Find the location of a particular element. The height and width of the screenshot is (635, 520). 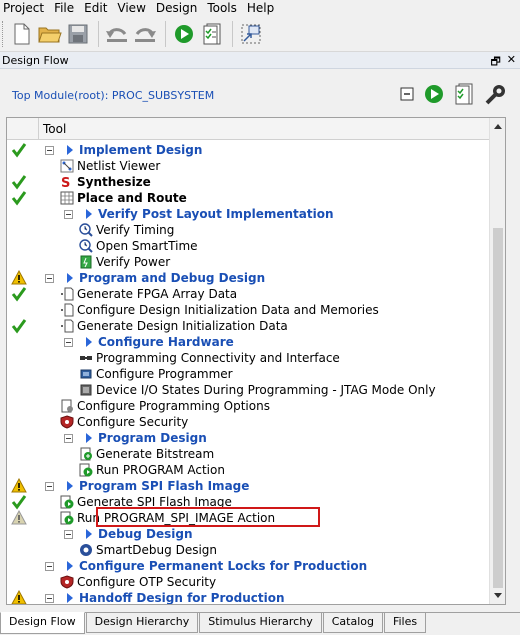

tree-row-label: Generate FPGA Array Data is located at coordinates (157, 294).